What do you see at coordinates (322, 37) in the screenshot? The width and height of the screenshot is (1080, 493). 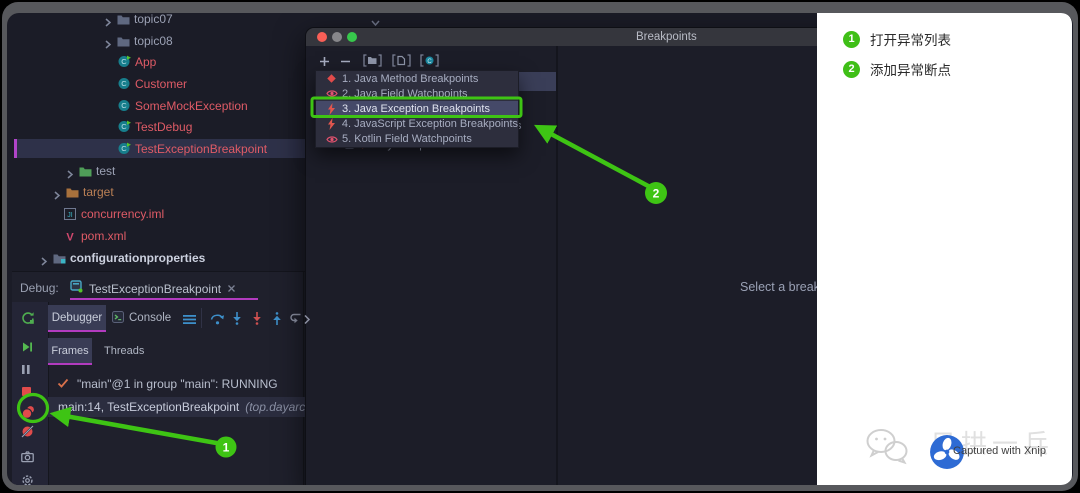 I see `close-button` at bounding box center [322, 37].